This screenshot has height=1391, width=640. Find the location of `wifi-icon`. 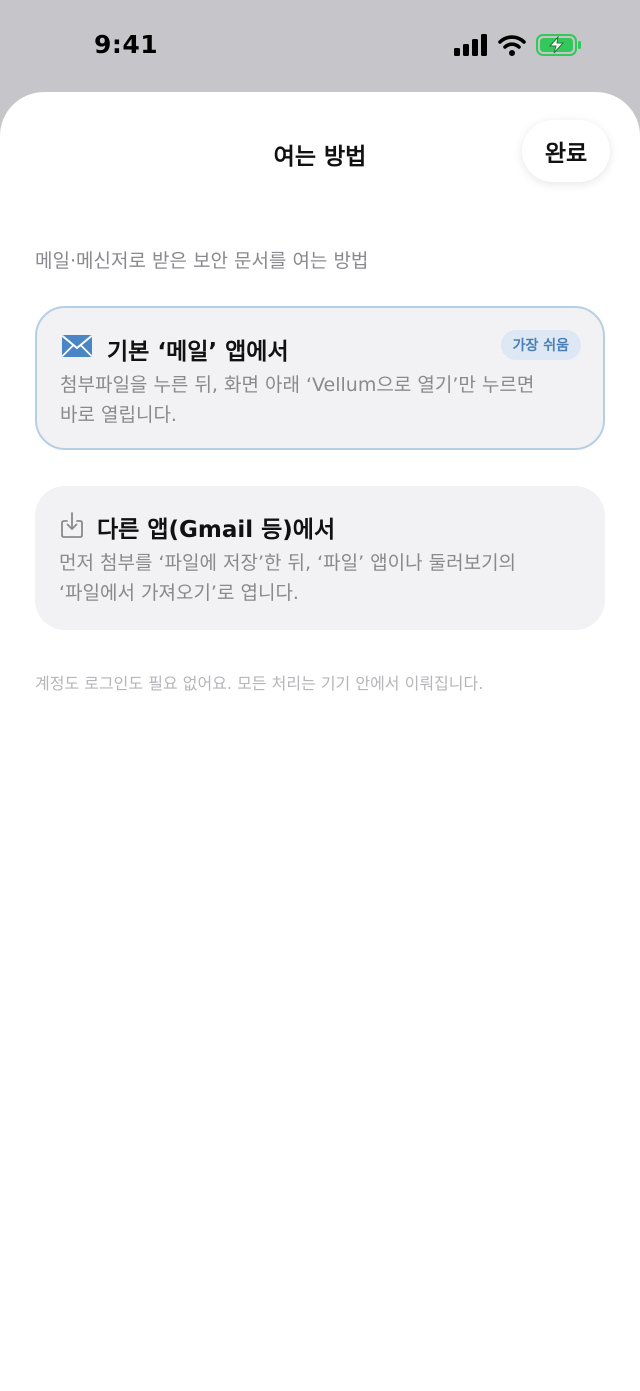

wifi-icon is located at coordinates (512, 47).